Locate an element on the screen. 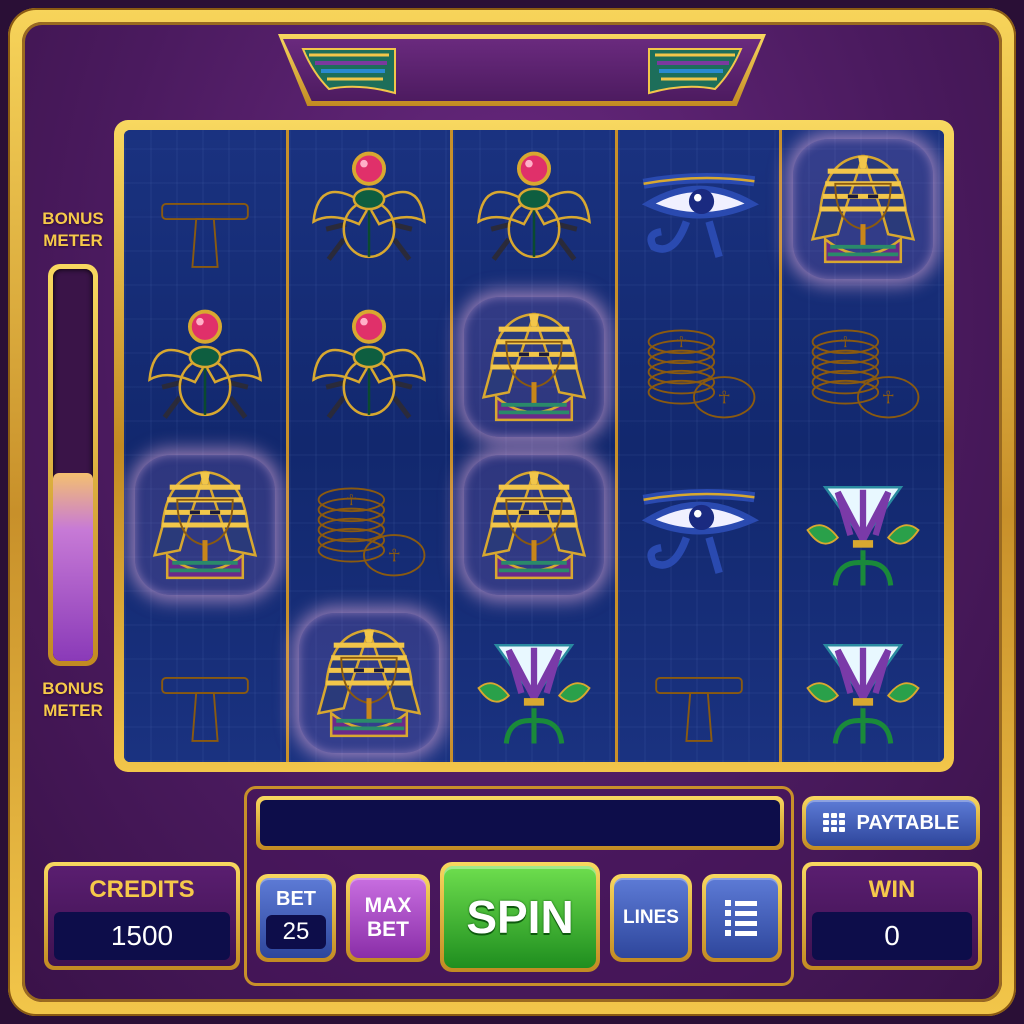  list-icon is located at coordinates (742, 918).